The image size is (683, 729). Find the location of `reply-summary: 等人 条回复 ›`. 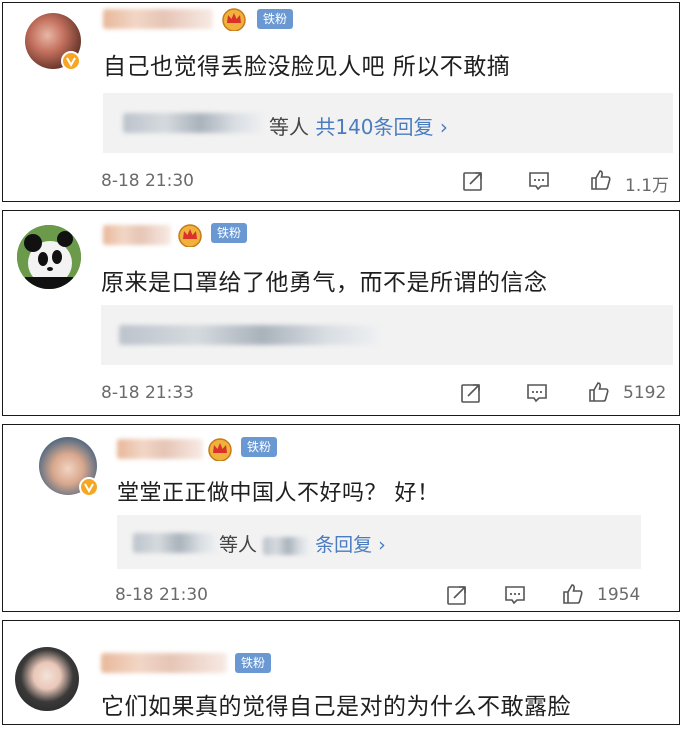

reply-summary: 等人 条回复 › is located at coordinates (302, 543).